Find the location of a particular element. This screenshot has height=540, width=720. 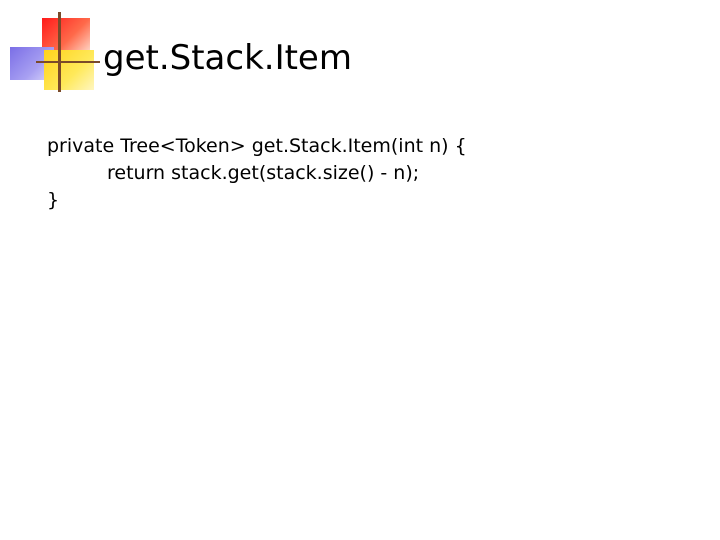

slide-title: get.Stack.Item is located at coordinates (227, 58).